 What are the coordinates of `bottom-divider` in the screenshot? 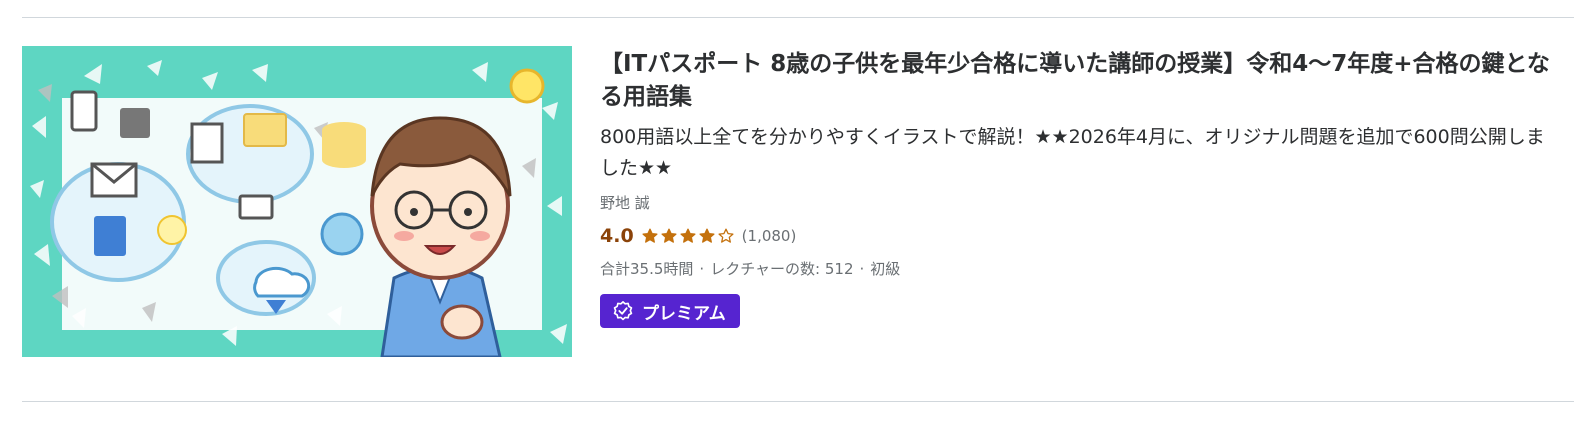 It's located at (798, 401).